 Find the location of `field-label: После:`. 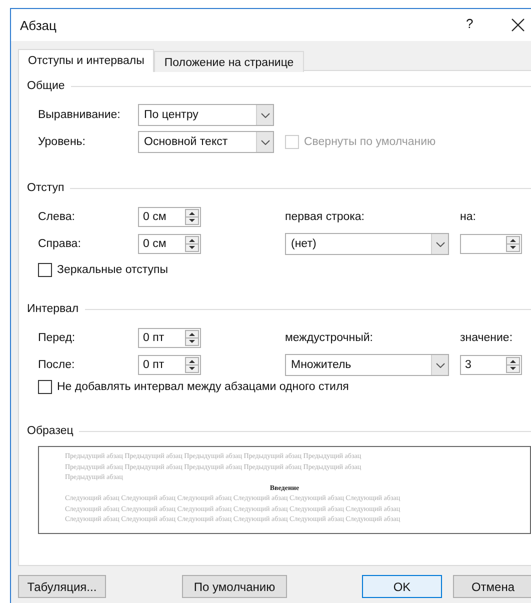

field-label: После: is located at coordinates (57, 365).